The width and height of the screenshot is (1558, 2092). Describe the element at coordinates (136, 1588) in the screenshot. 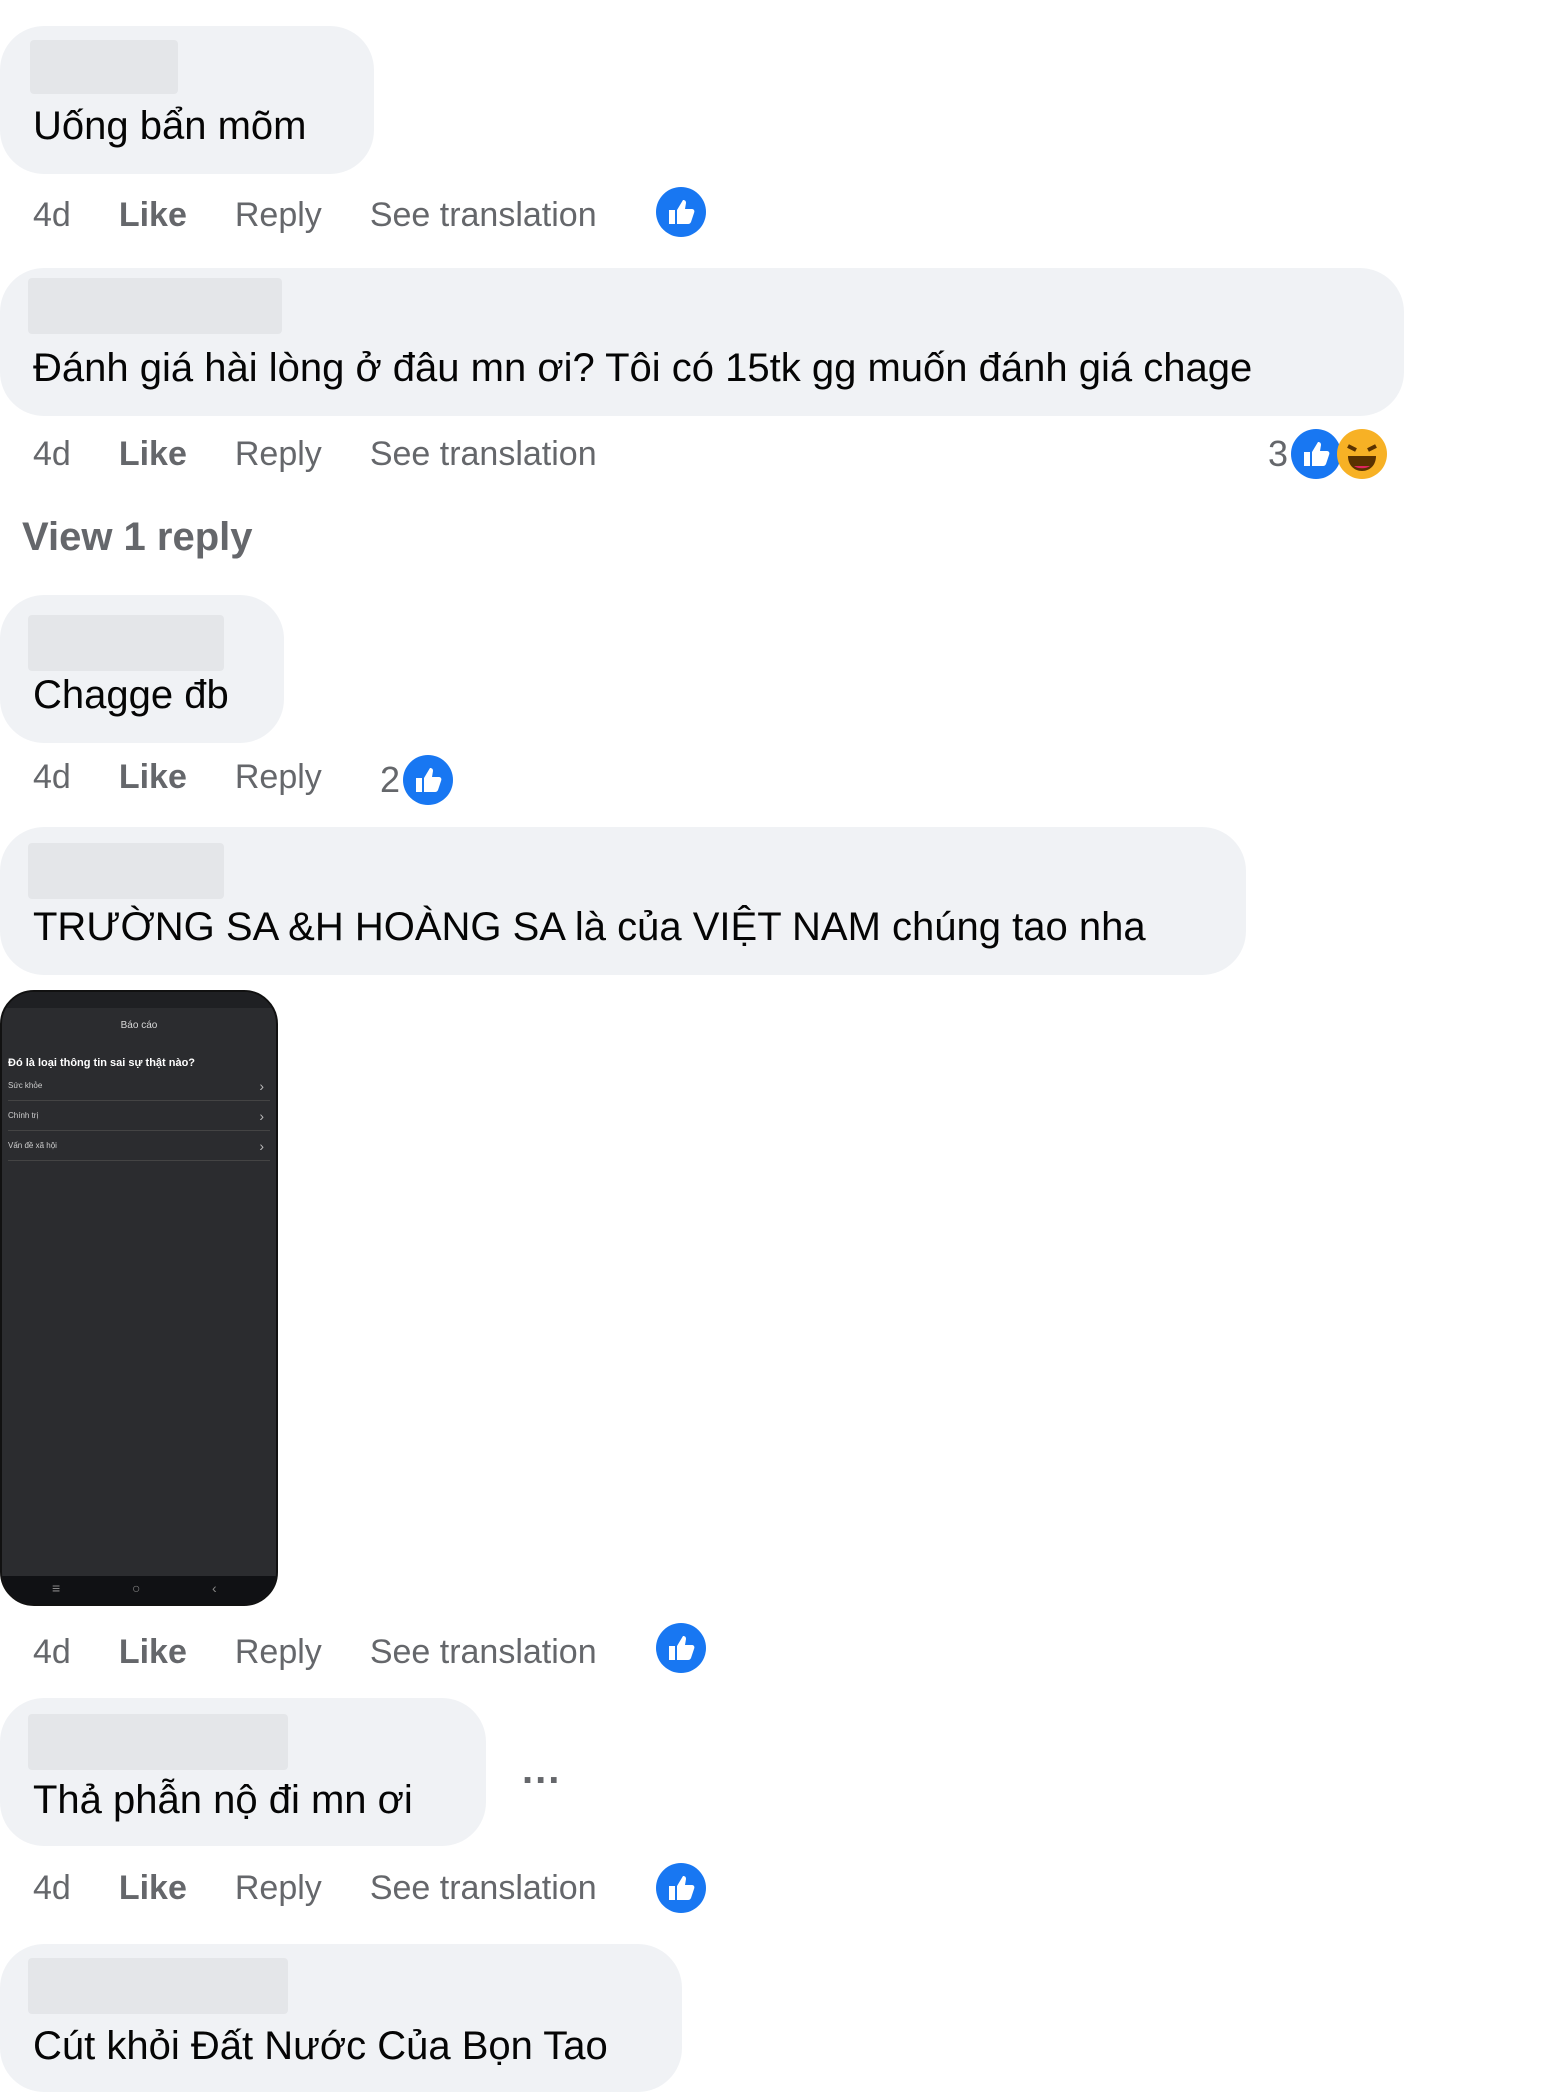

I see `home-icon: ○` at that location.